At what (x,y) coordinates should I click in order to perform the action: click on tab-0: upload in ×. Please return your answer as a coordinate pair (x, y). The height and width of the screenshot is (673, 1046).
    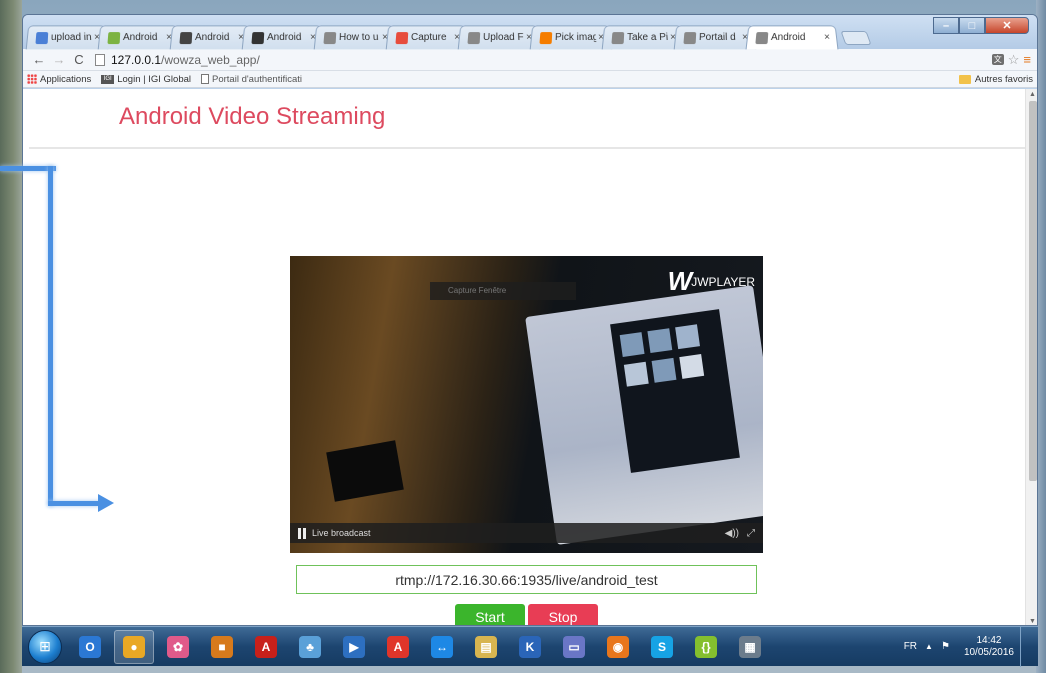
    Looking at the image, I should click on (67, 37).